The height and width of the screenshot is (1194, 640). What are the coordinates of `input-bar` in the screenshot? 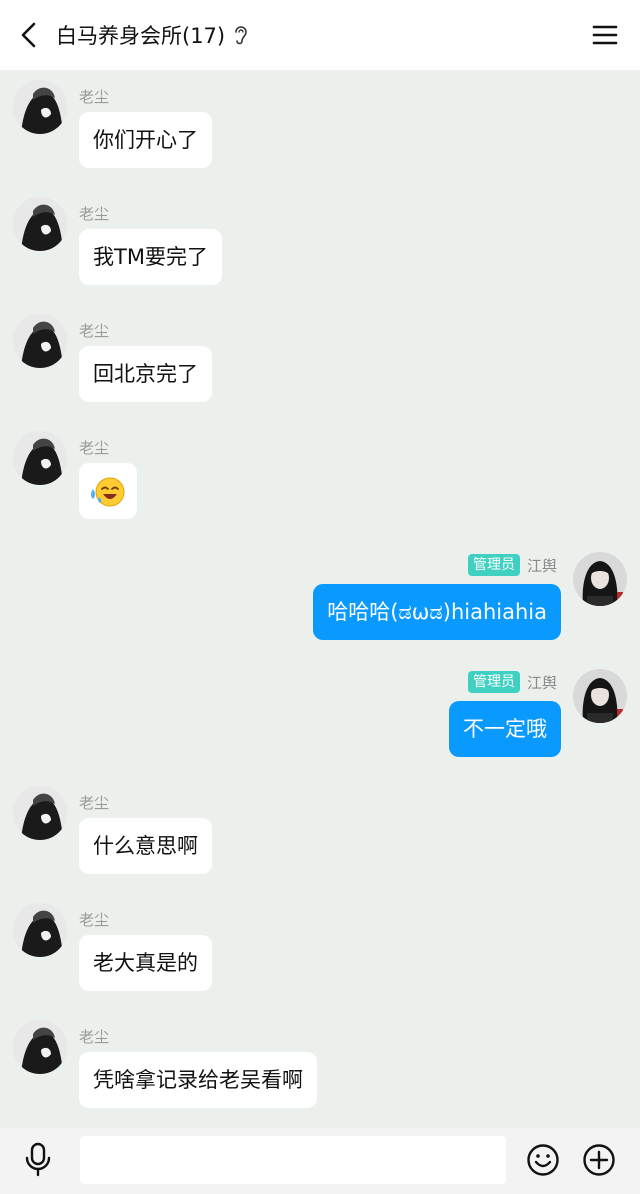 It's located at (320, 1161).